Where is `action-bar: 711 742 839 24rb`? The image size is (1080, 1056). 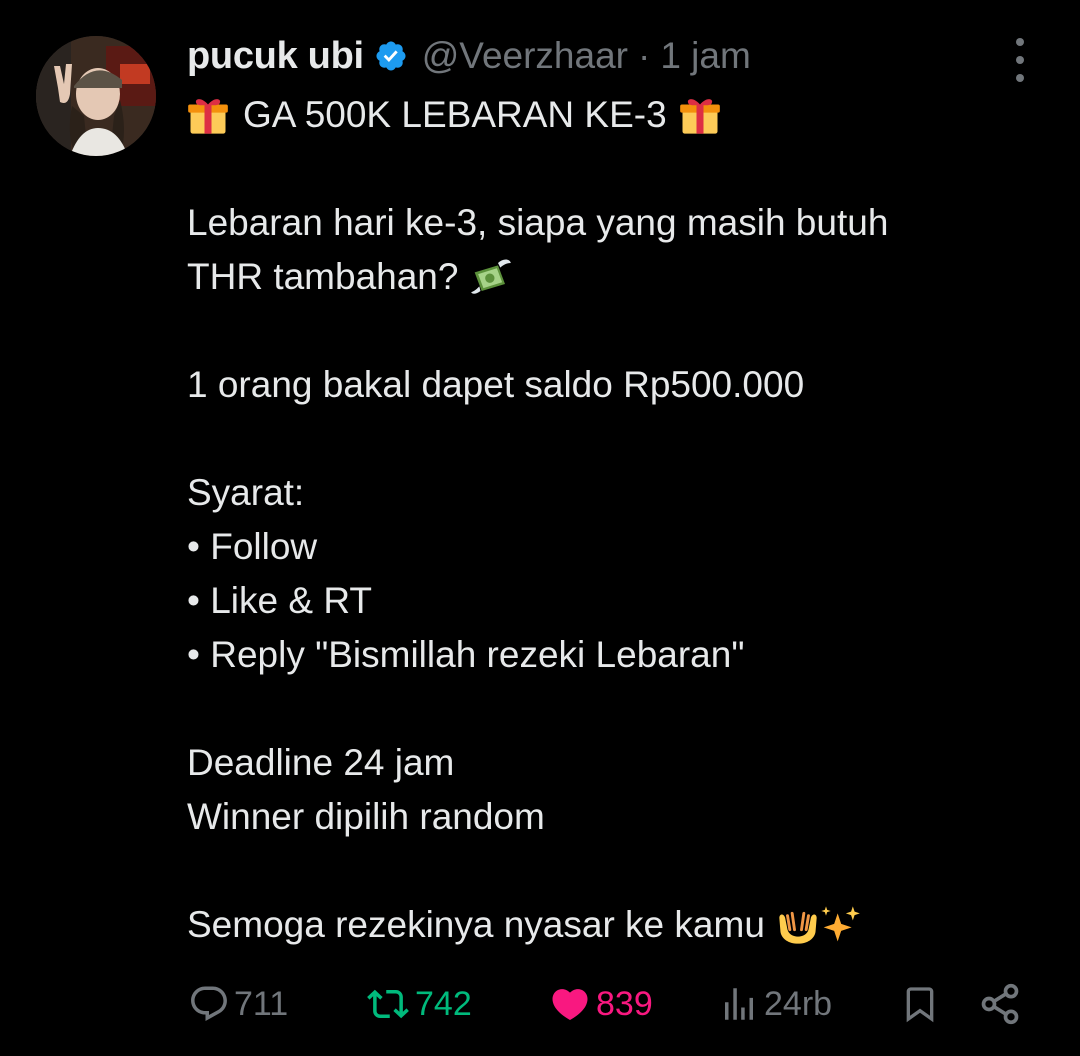 action-bar: 711 742 839 24rb is located at coordinates (540, 1004).